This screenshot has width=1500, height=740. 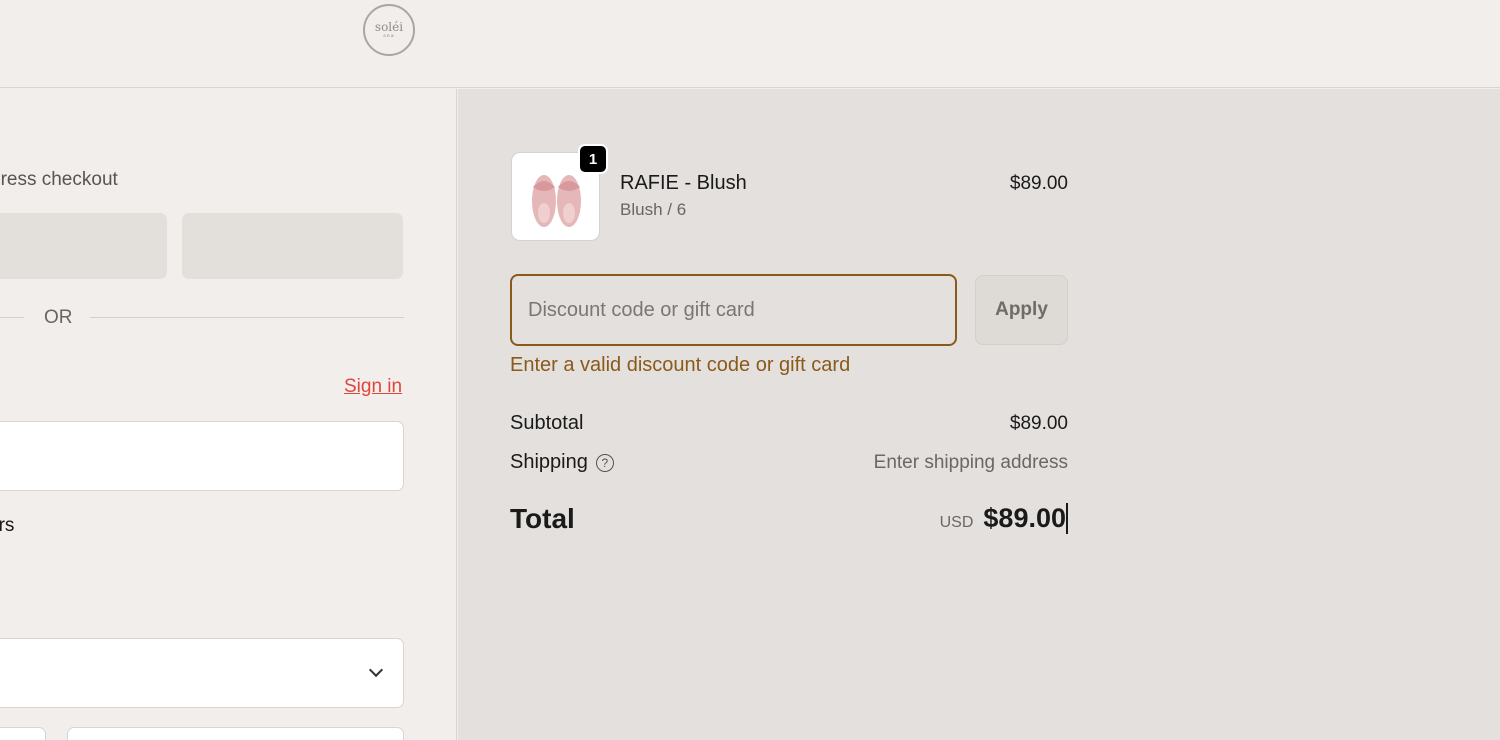 I want to click on country-select, so click(x=202, y=673).